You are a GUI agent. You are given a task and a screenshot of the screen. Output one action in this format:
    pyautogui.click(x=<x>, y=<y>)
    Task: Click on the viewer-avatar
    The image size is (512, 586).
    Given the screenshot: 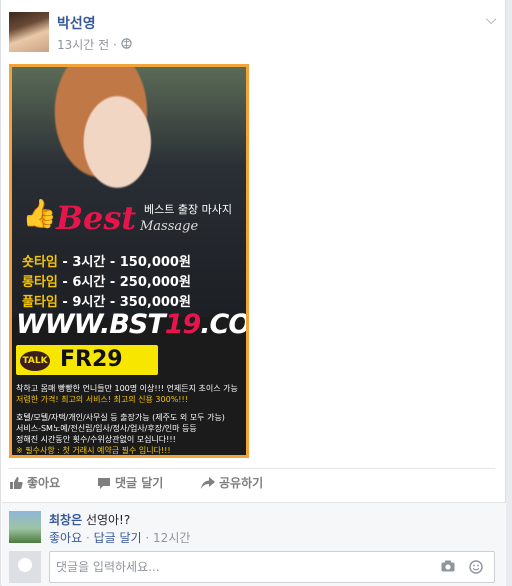 What is the action you would take?
    pyautogui.click(x=25, y=567)
    